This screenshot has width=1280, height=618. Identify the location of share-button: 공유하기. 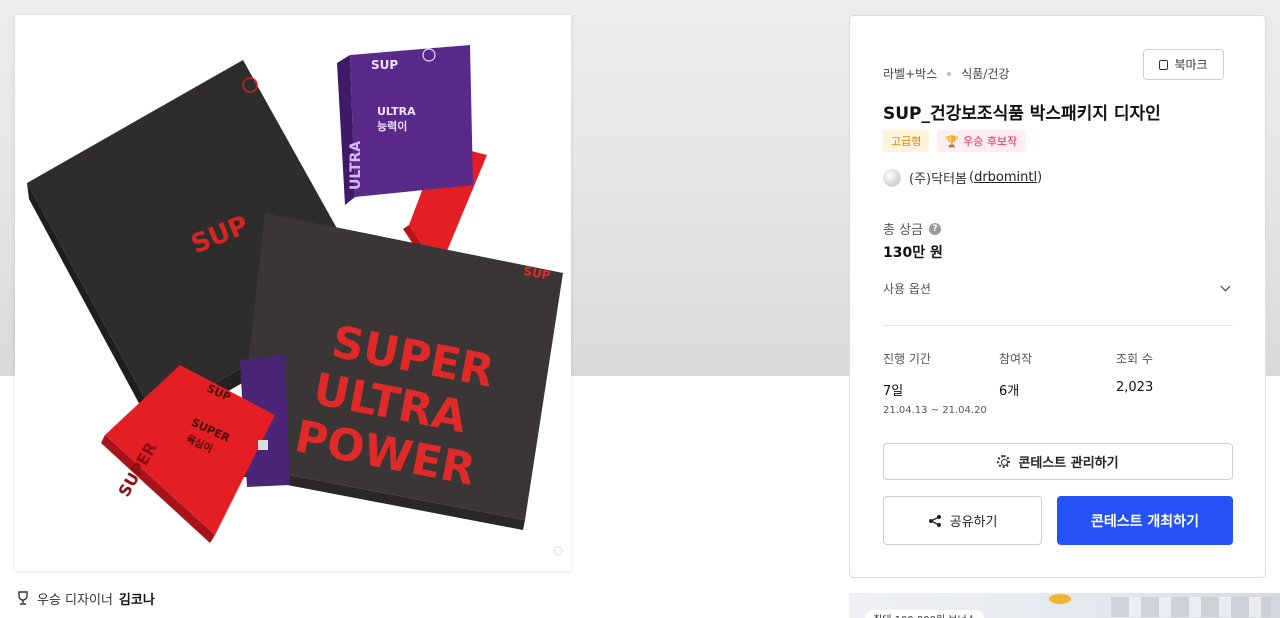
(962, 520).